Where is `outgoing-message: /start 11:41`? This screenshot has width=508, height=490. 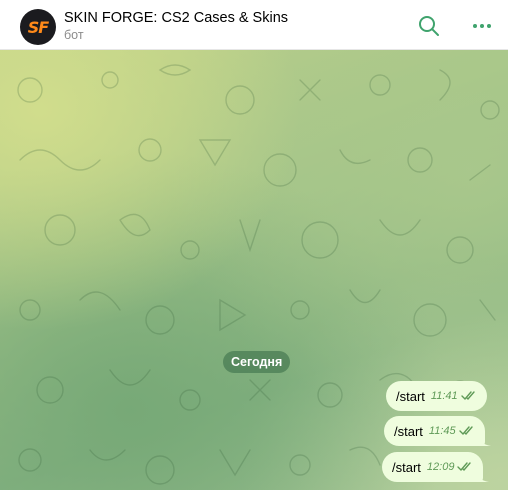
outgoing-message: /start 11:41 is located at coordinates (436, 396).